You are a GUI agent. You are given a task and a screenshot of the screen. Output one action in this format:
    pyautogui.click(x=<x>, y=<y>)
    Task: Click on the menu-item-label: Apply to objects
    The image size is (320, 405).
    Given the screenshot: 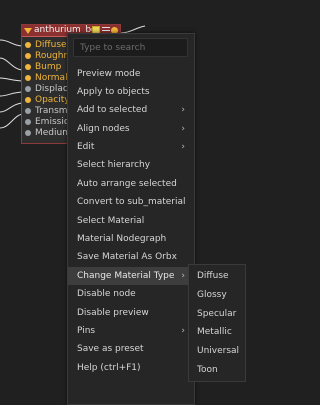 What is the action you would take?
    pyautogui.click(x=113, y=92)
    